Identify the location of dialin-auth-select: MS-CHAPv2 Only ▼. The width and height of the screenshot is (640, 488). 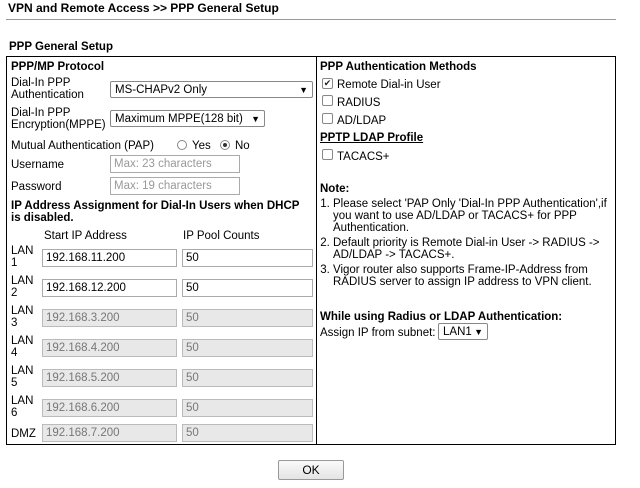
(211, 89).